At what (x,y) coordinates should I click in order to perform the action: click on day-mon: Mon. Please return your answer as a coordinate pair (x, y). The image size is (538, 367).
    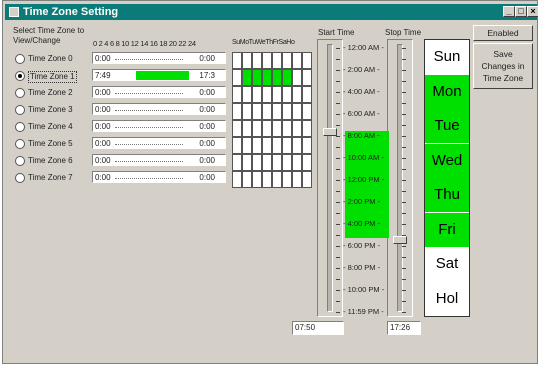
    Looking at the image, I should click on (447, 91).